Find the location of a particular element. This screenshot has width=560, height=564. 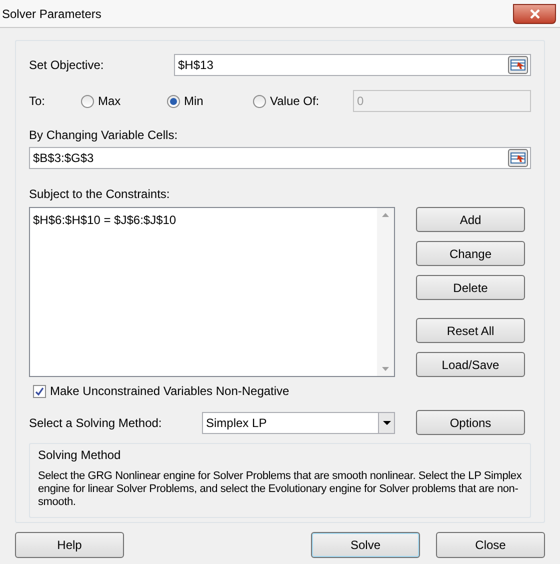

constraint-action-button: Delete is located at coordinates (470, 287).